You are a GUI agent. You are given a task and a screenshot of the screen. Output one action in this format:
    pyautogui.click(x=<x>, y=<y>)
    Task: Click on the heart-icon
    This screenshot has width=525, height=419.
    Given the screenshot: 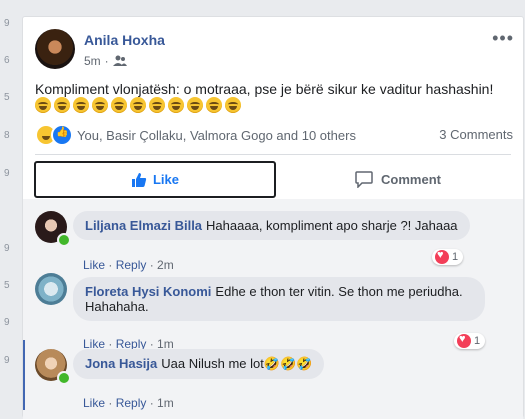 What is the action you would take?
    pyautogui.click(x=442, y=256)
    